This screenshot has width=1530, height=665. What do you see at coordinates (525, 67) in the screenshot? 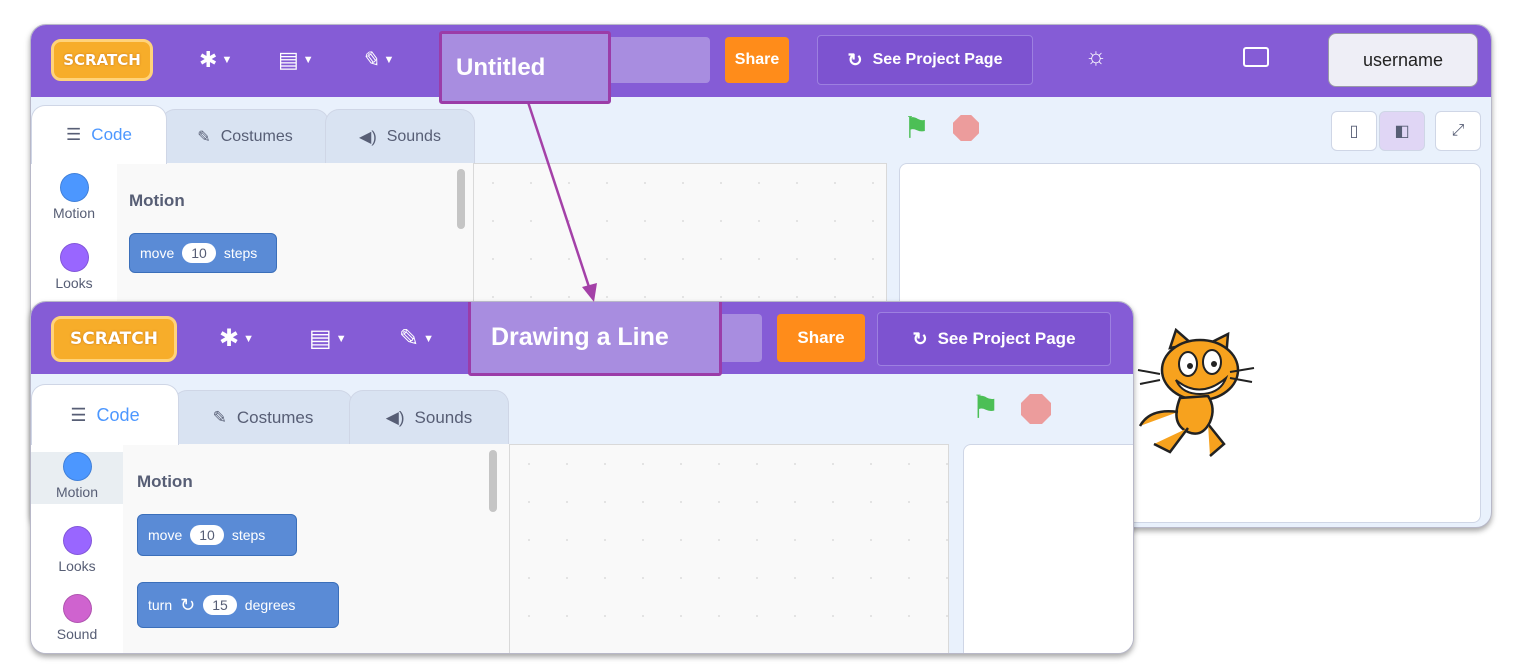
I see `project-title-input: Untitled` at bounding box center [525, 67].